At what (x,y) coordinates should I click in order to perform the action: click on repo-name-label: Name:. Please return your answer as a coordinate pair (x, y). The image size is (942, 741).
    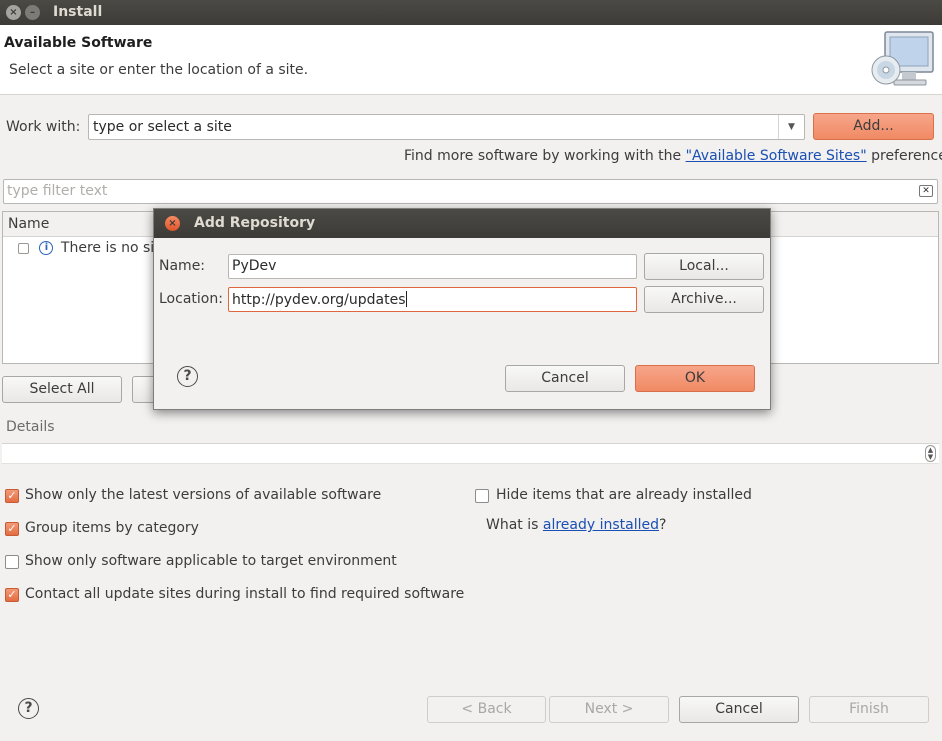
    Looking at the image, I should click on (182, 266).